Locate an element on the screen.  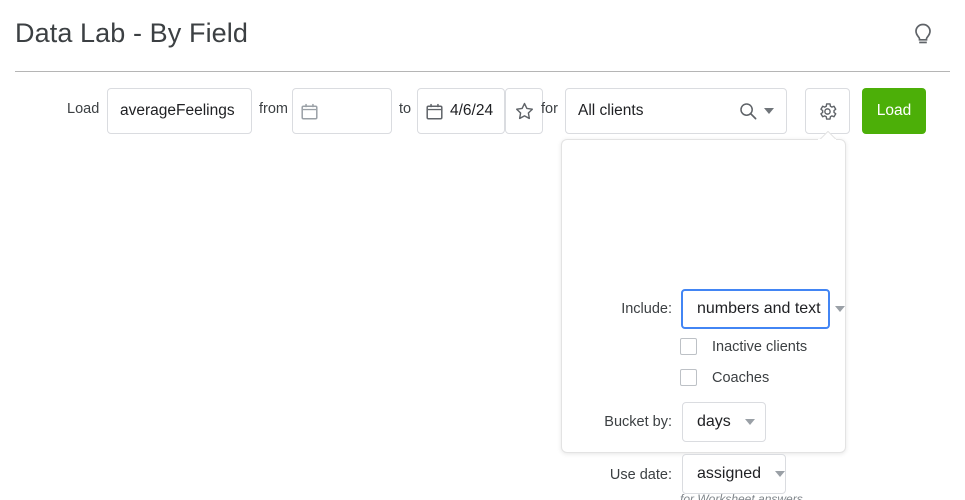
gear-icon is located at coordinates (828, 111).